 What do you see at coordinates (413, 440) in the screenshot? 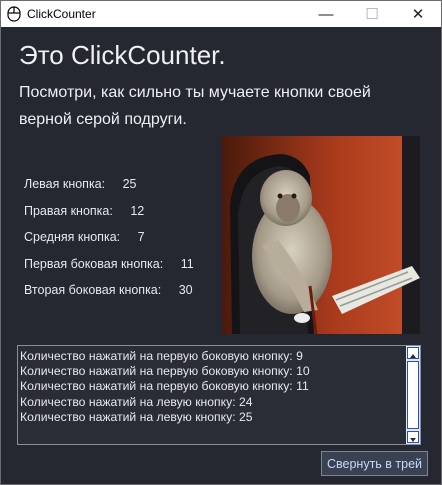
I see `arrow-down-icon` at bounding box center [413, 440].